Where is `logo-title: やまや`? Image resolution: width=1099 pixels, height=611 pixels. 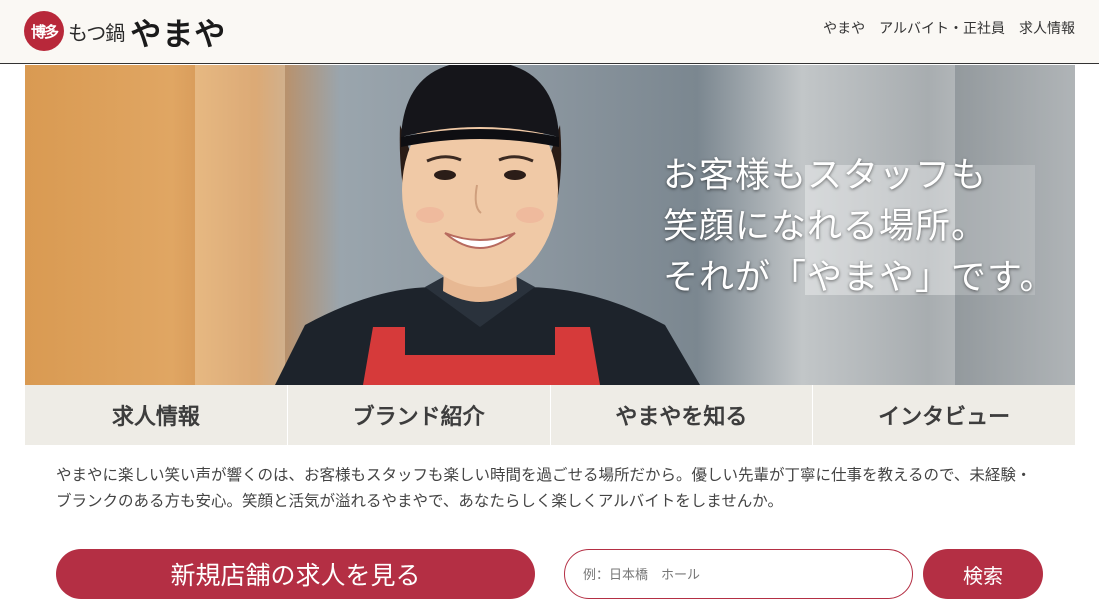 logo-title: やまや is located at coordinates (178, 34).